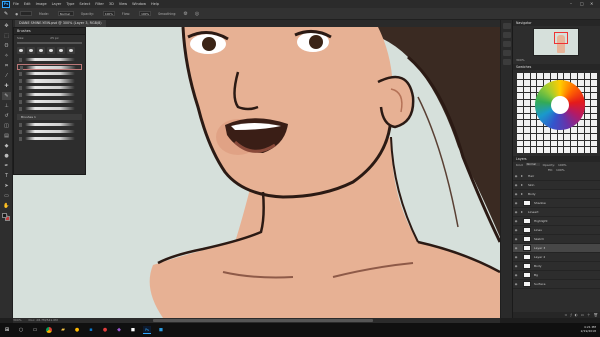 This screenshot has height=337, width=600. What do you see at coordinates (263, 320) in the screenshot?
I see `scrollbar-thumb` at bounding box center [263, 320].